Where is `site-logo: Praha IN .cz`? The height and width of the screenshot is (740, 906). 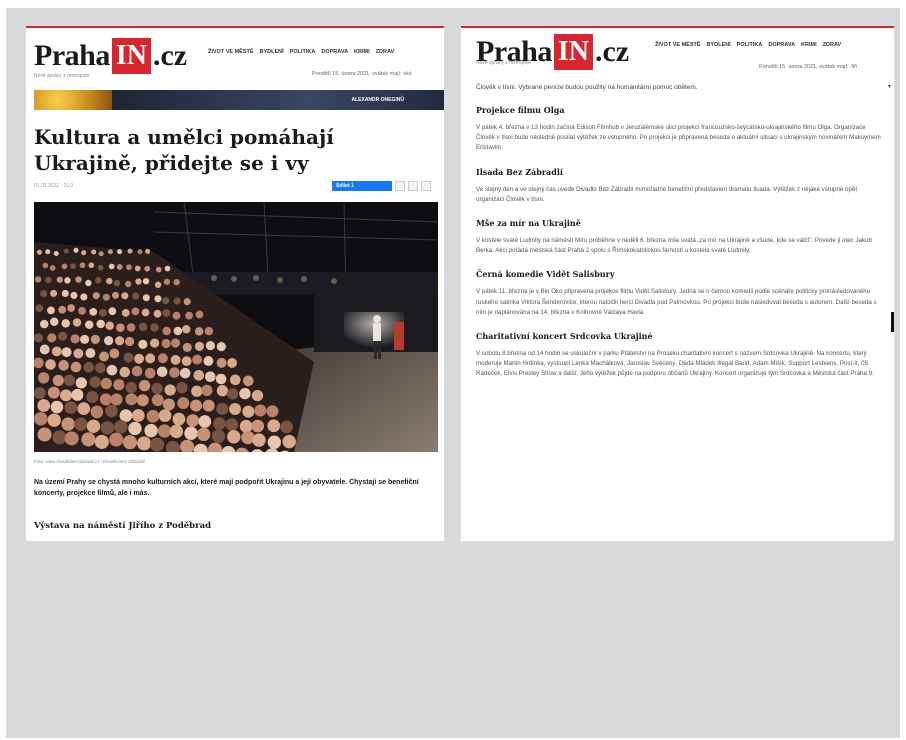
site-logo: Praha IN .cz is located at coordinates (110, 56).